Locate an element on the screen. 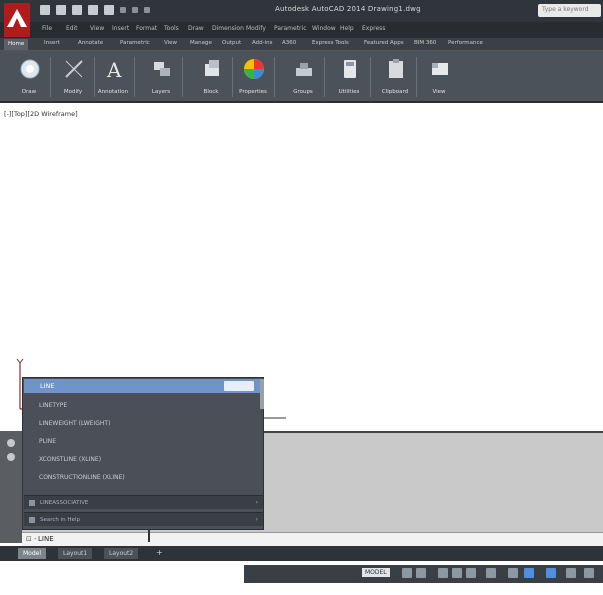  autocomplete-selected-item: LINE is located at coordinates (142, 386).